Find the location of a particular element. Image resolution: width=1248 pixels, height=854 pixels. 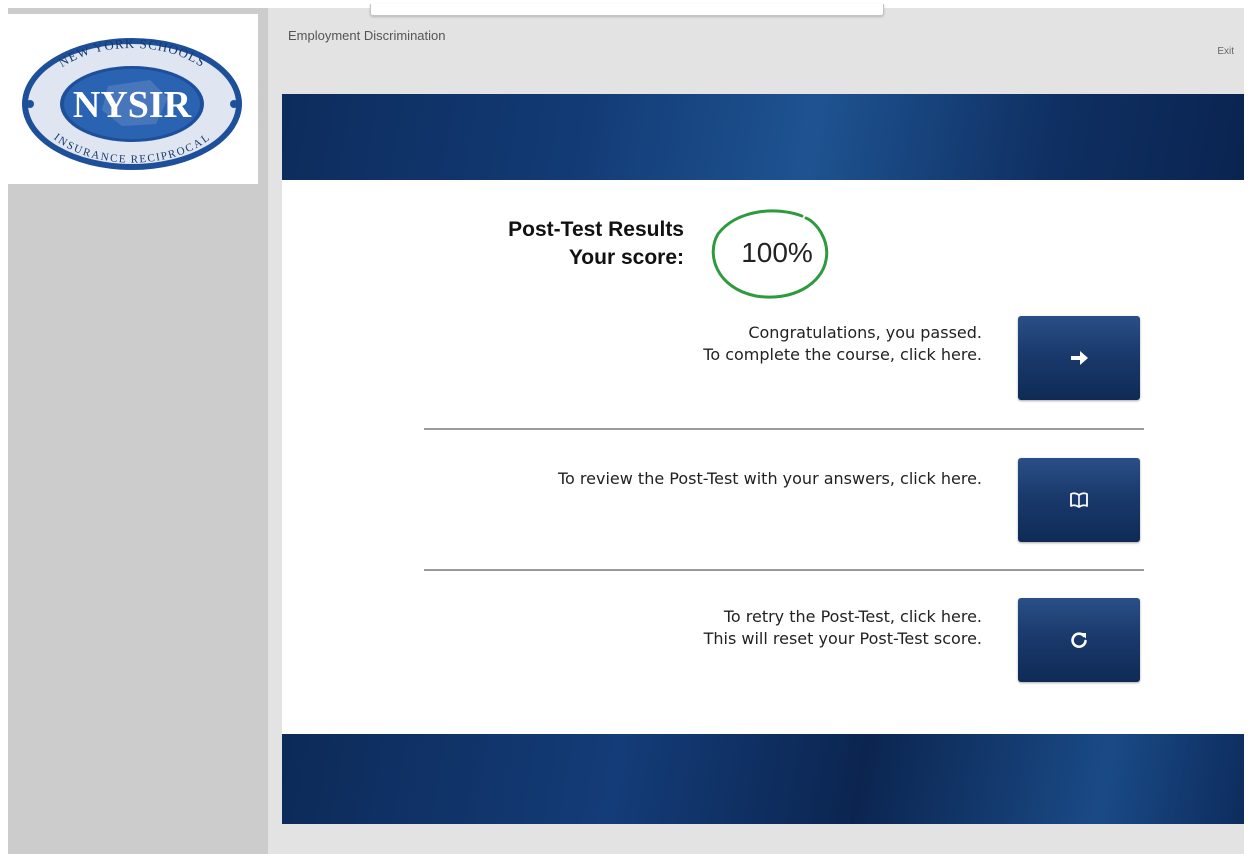

retry-test-button is located at coordinates (1079, 640).